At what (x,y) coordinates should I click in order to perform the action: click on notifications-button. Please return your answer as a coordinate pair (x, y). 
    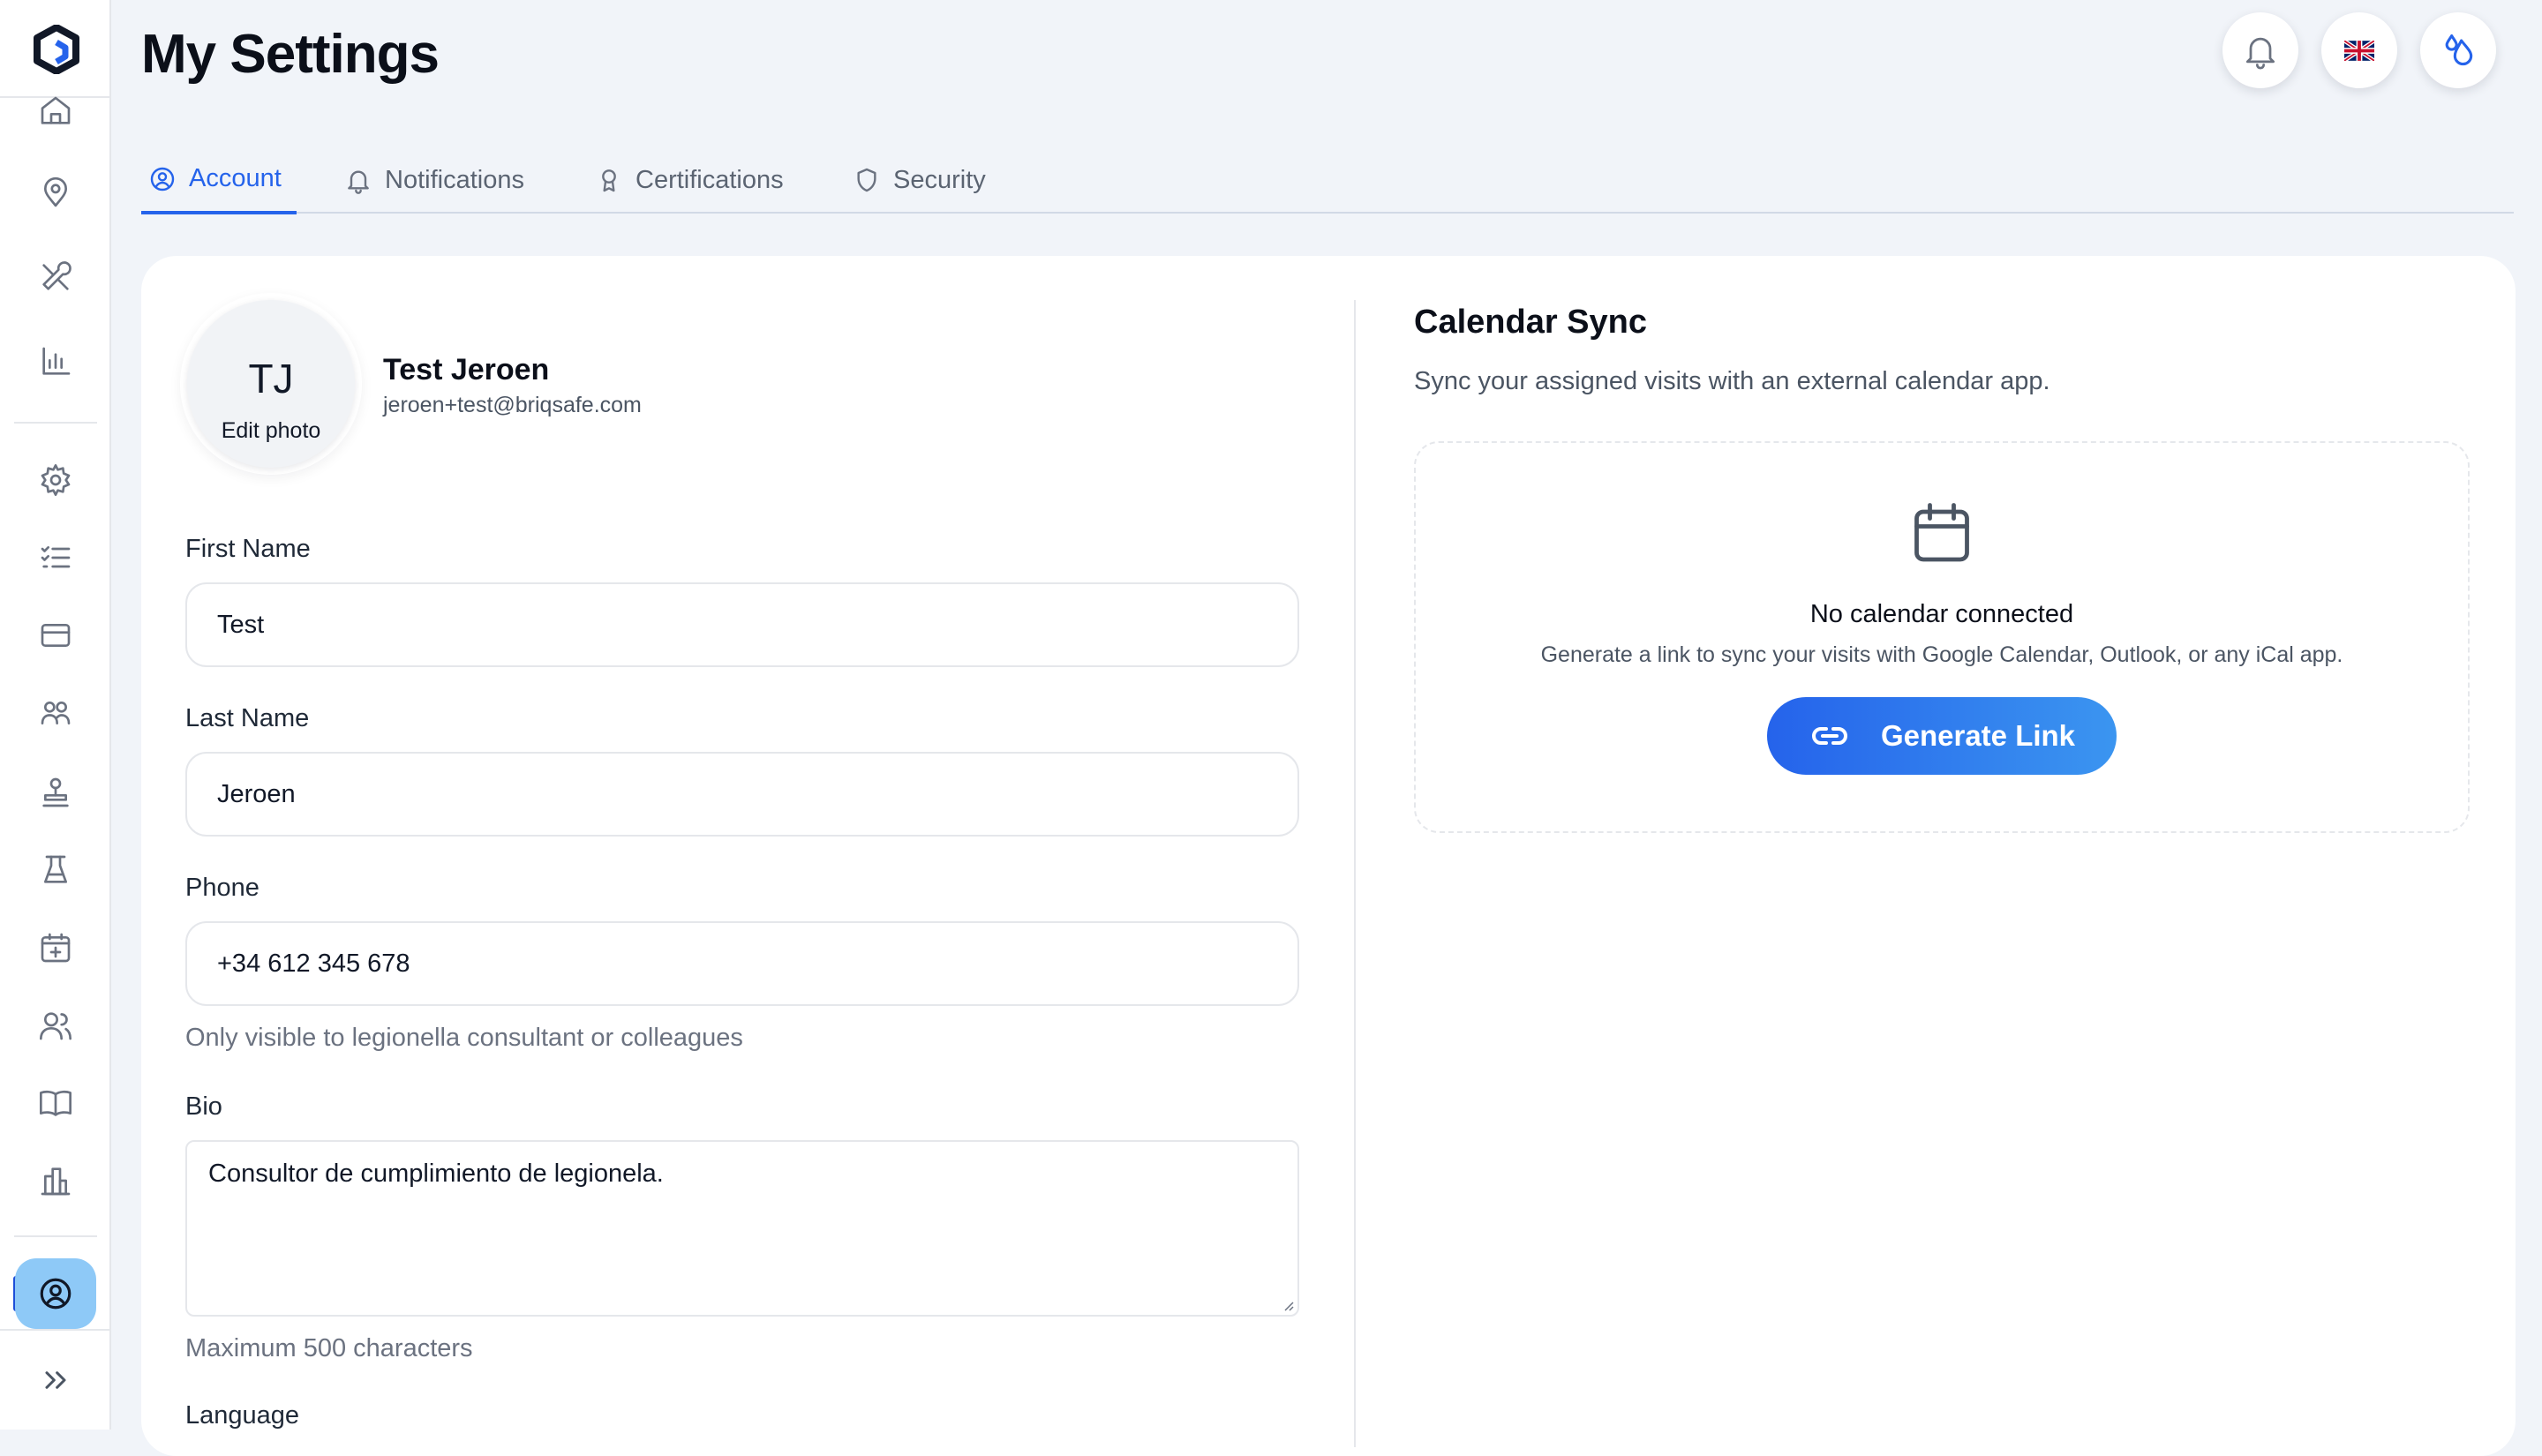
    Looking at the image, I should click on (2260, 50).